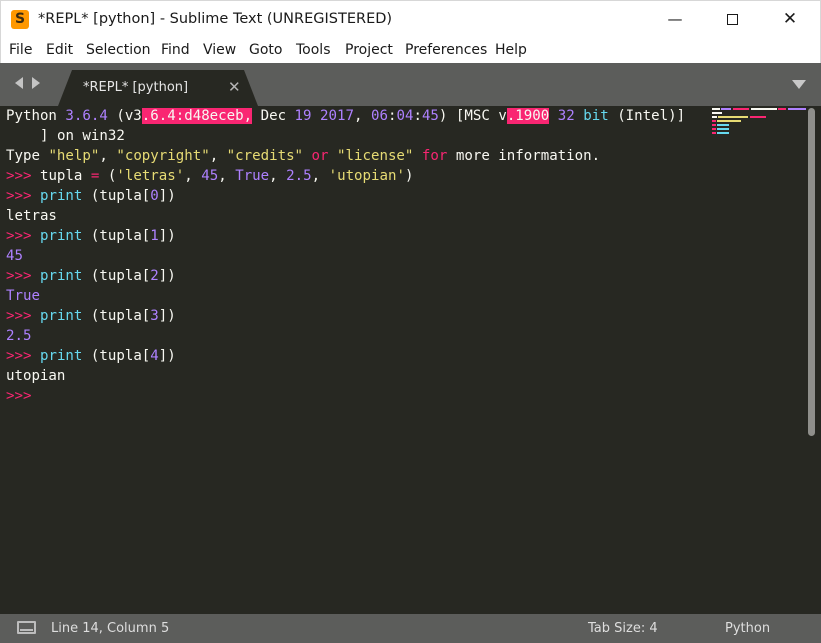 This screenshot has width=821, height=643. I want to click on repl-line: ] on win32, so click(82, 136).